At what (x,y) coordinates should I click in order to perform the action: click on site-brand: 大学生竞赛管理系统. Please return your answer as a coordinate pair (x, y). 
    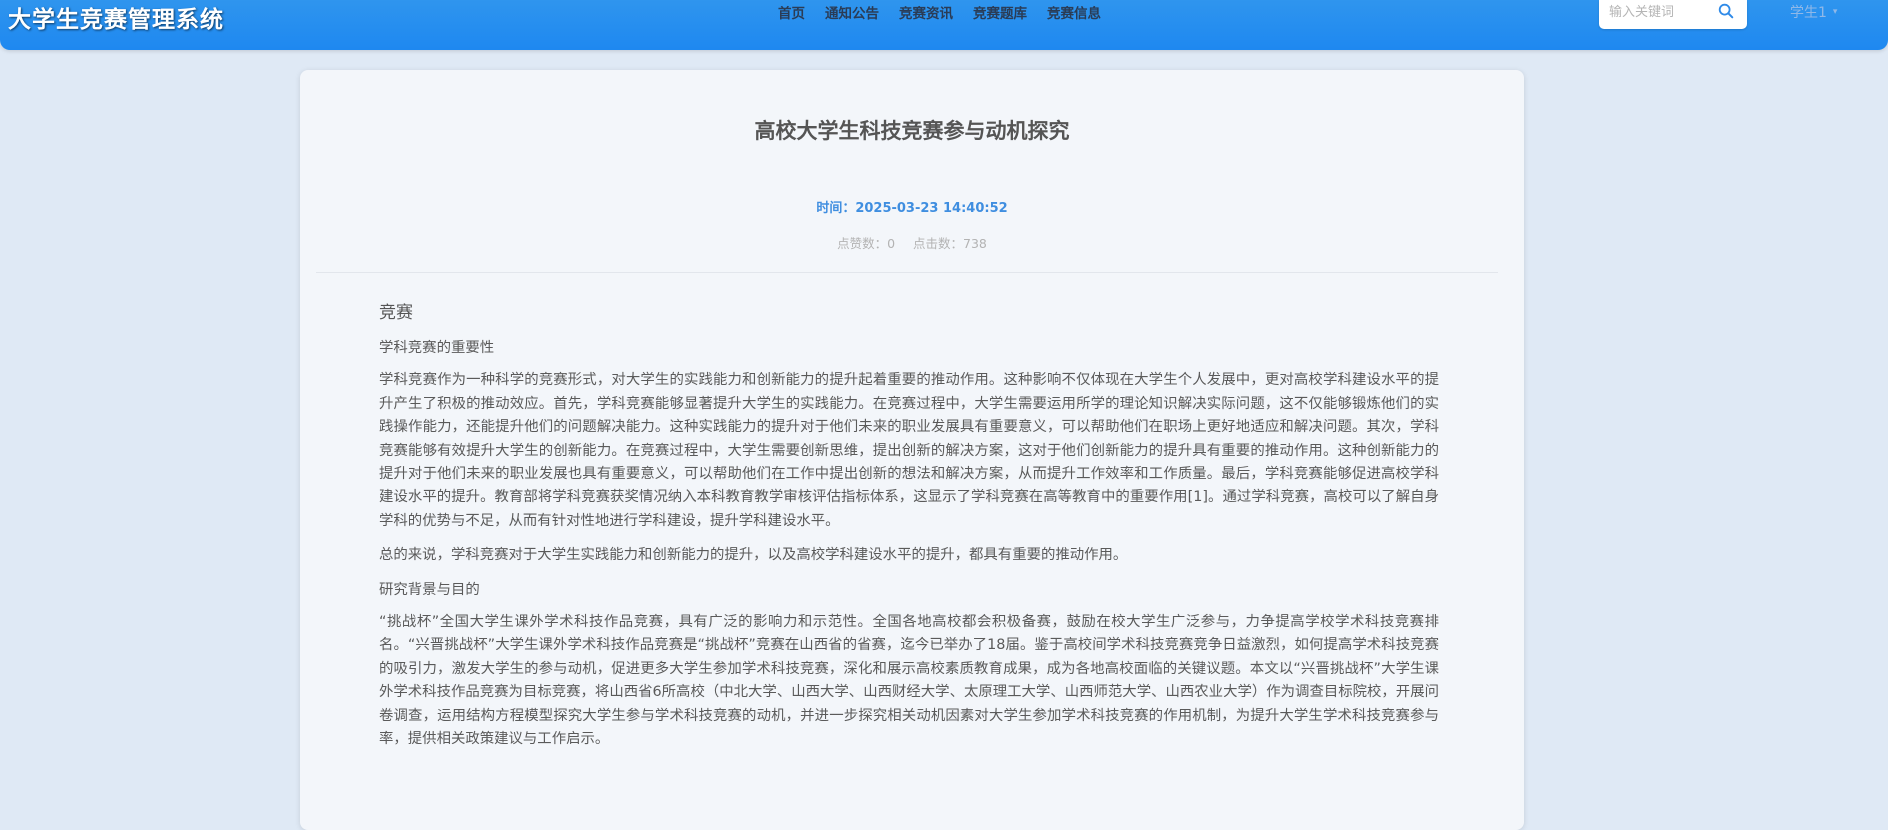
    Looking at the image, I should click on (116, 17).